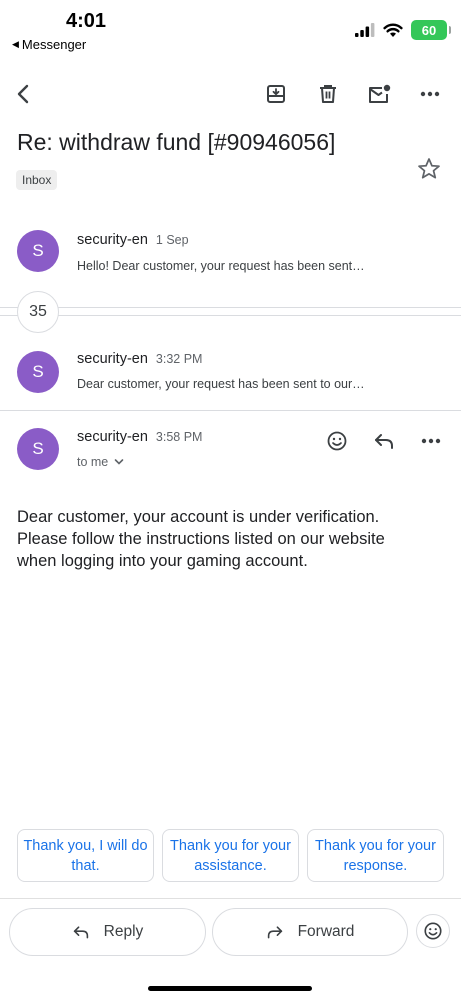 This screenshot has width=461, height=1000. What do you see at coordinates (326, 931) in the screenshot?
I see `forward-label: Forward` at bounding box center [326, 931].